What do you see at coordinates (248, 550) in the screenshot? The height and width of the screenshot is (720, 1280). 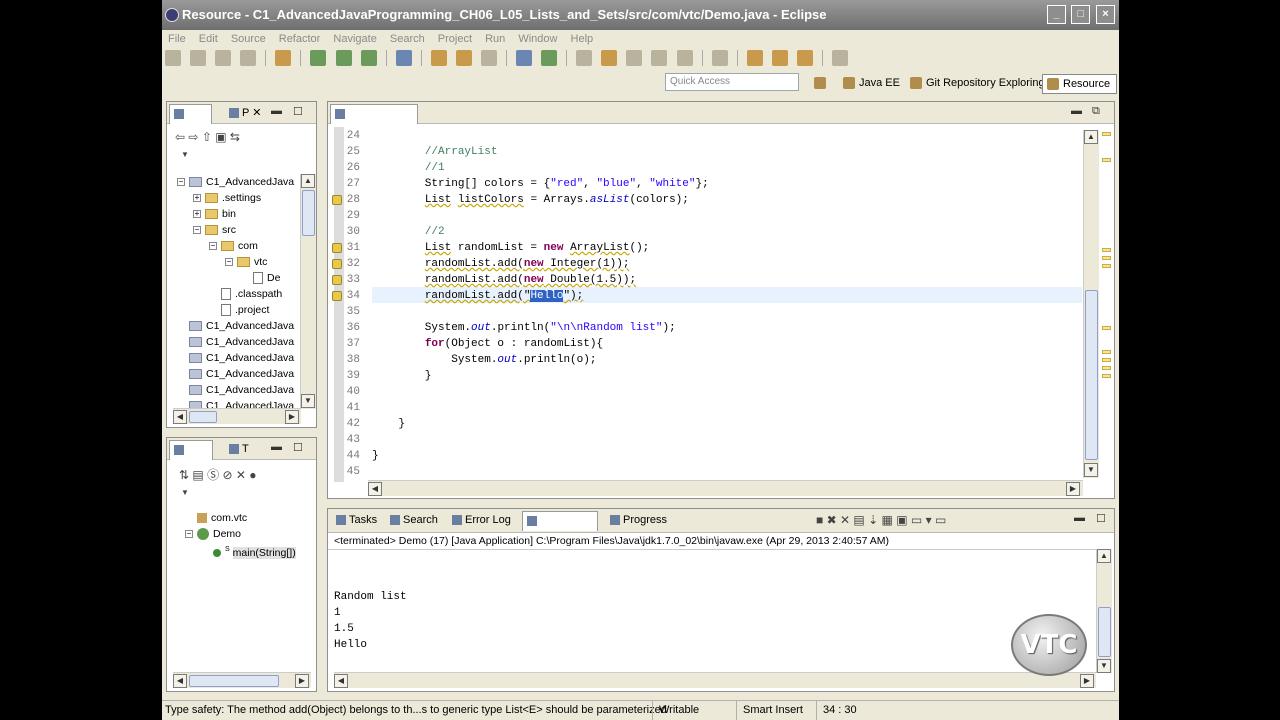 I see `outline-item: Smain(String[])` at bounding box center [248, 550].